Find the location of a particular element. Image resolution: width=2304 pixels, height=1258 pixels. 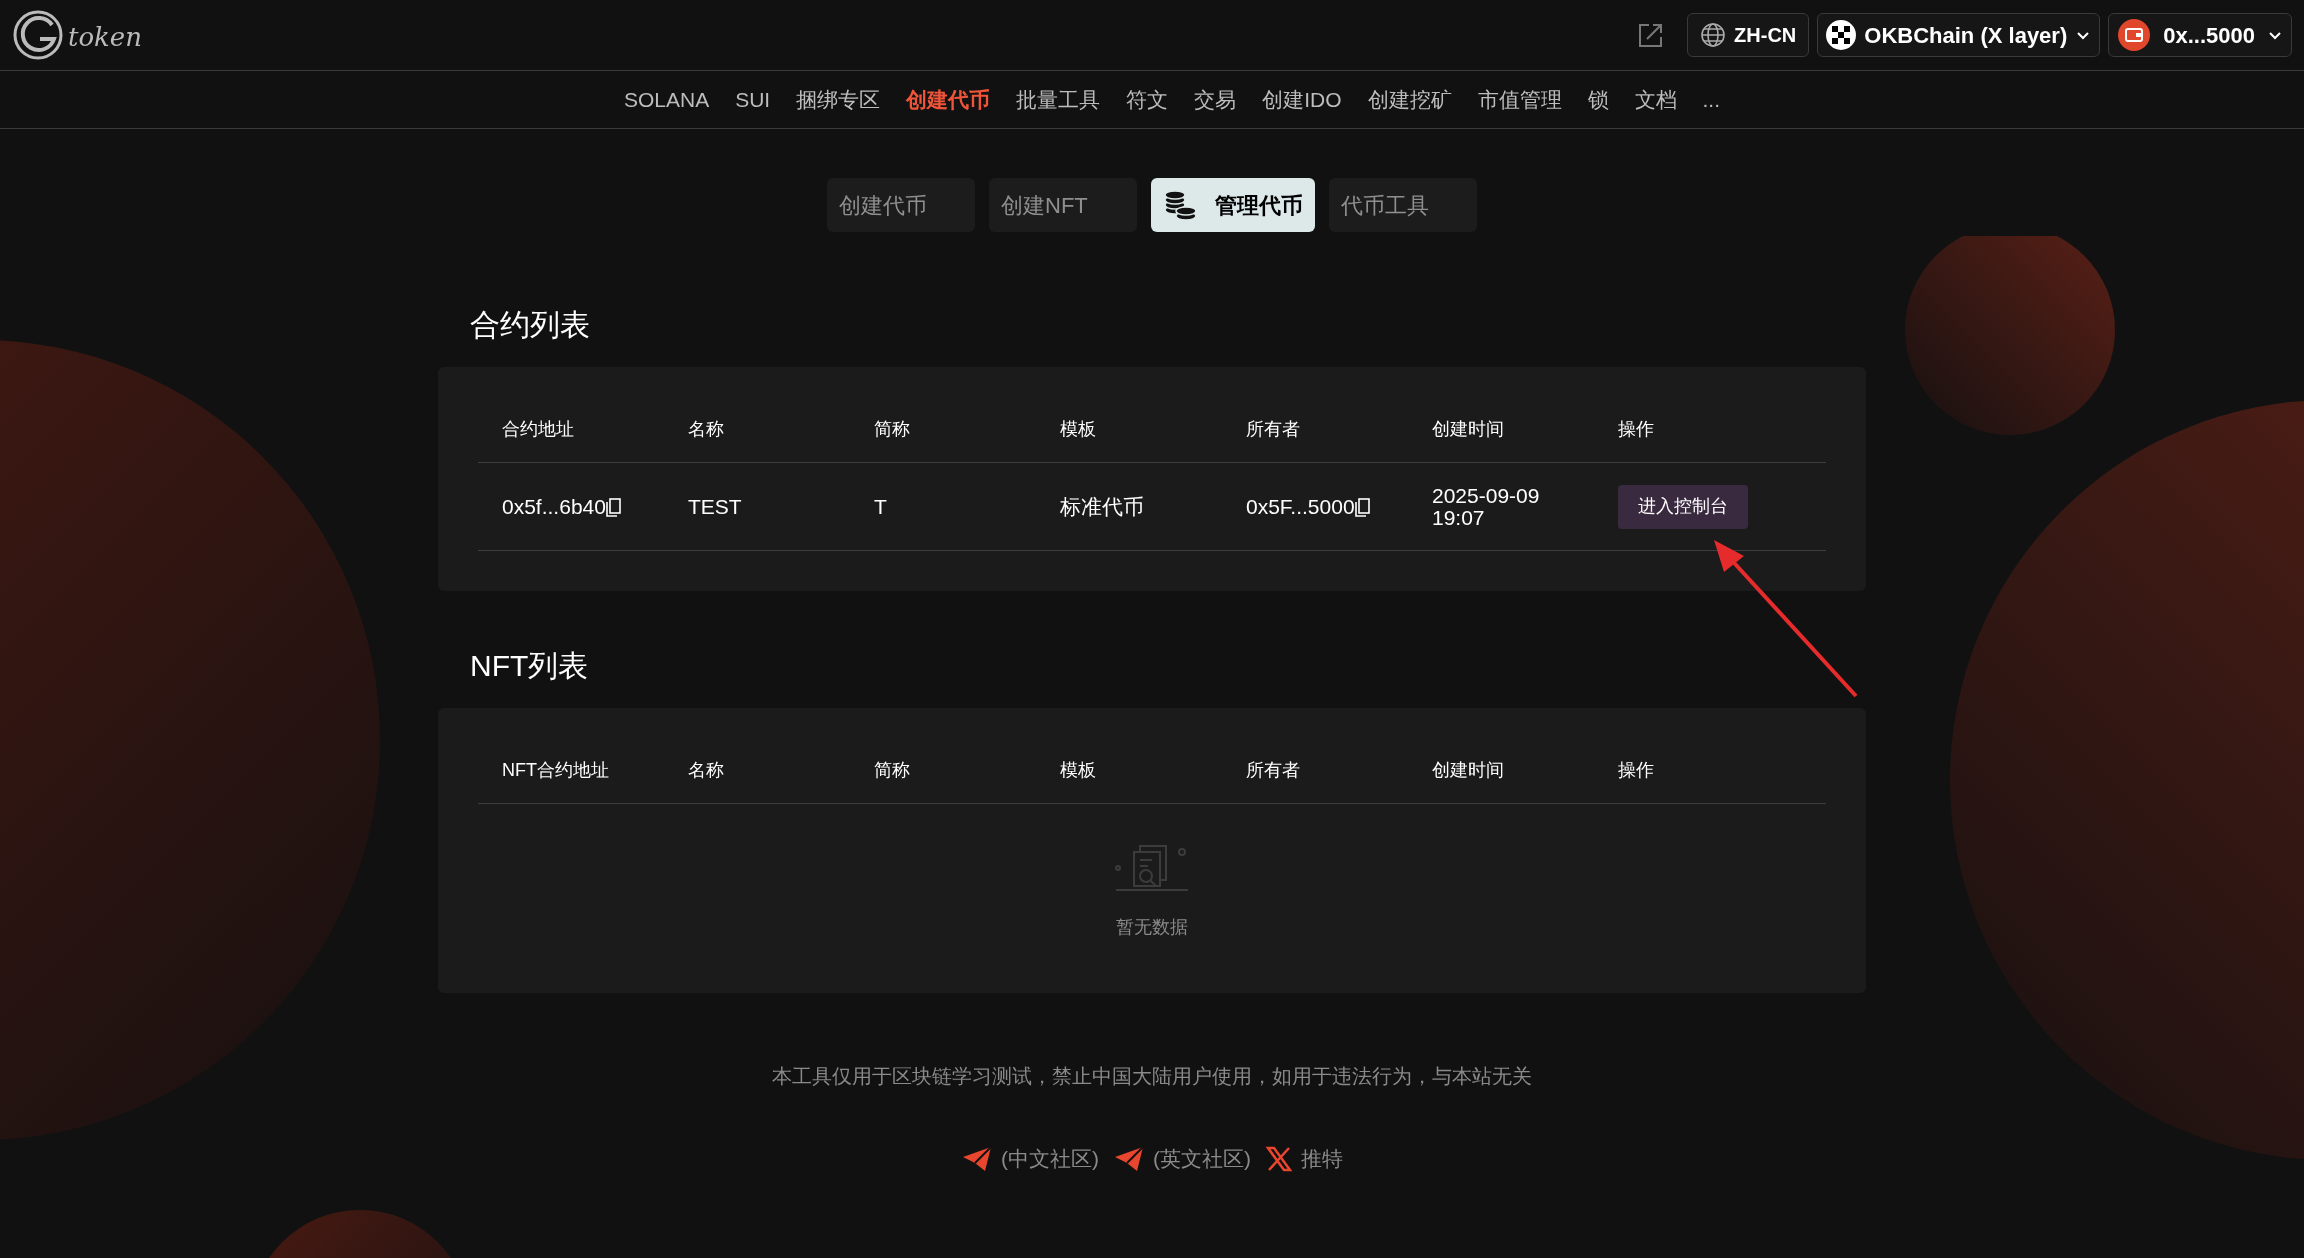

network-button: OKBChain (X layer) is located at coordinates (1959, 35).